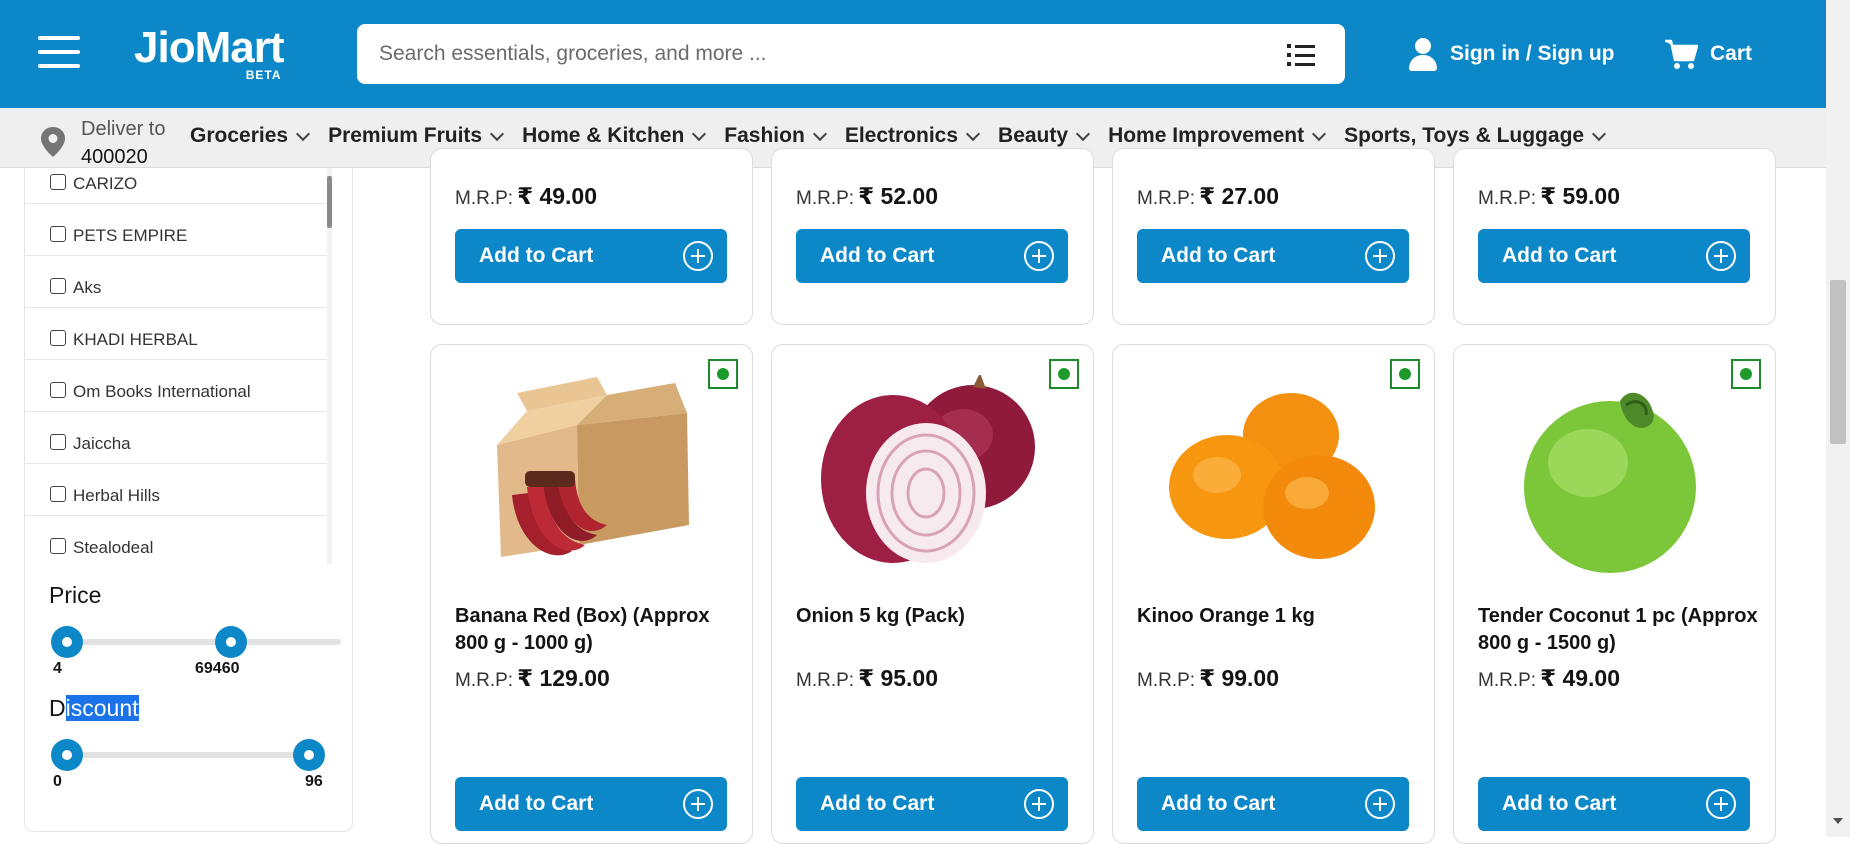 This screenshot has height=844, width=1850. I want to click on price-filter-title: Price, so click(75, 595).